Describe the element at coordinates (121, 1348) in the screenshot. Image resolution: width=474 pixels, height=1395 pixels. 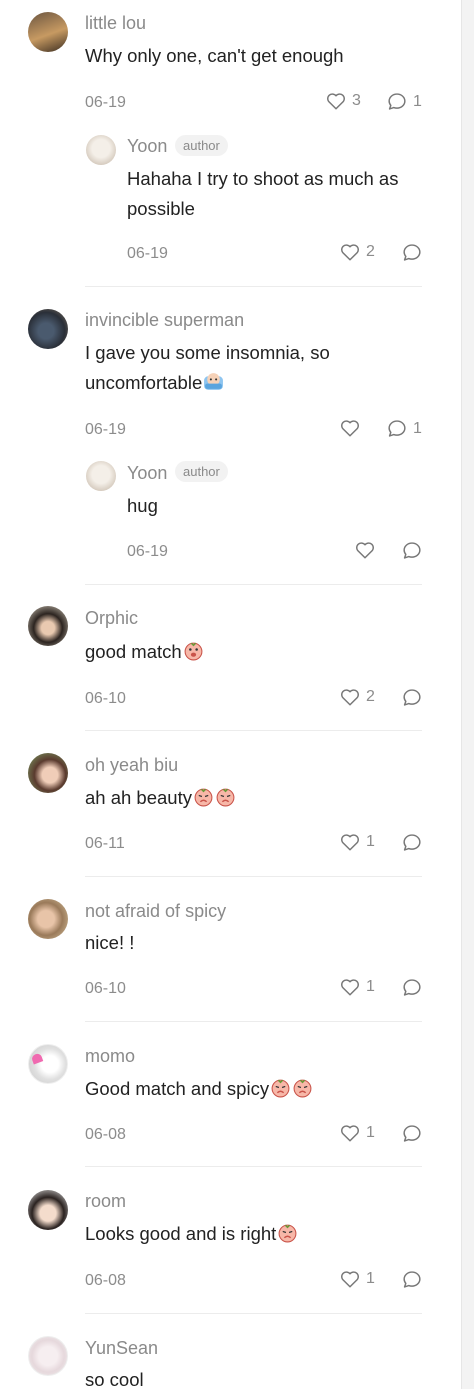
I see `comment-username: YunSean` at that location.